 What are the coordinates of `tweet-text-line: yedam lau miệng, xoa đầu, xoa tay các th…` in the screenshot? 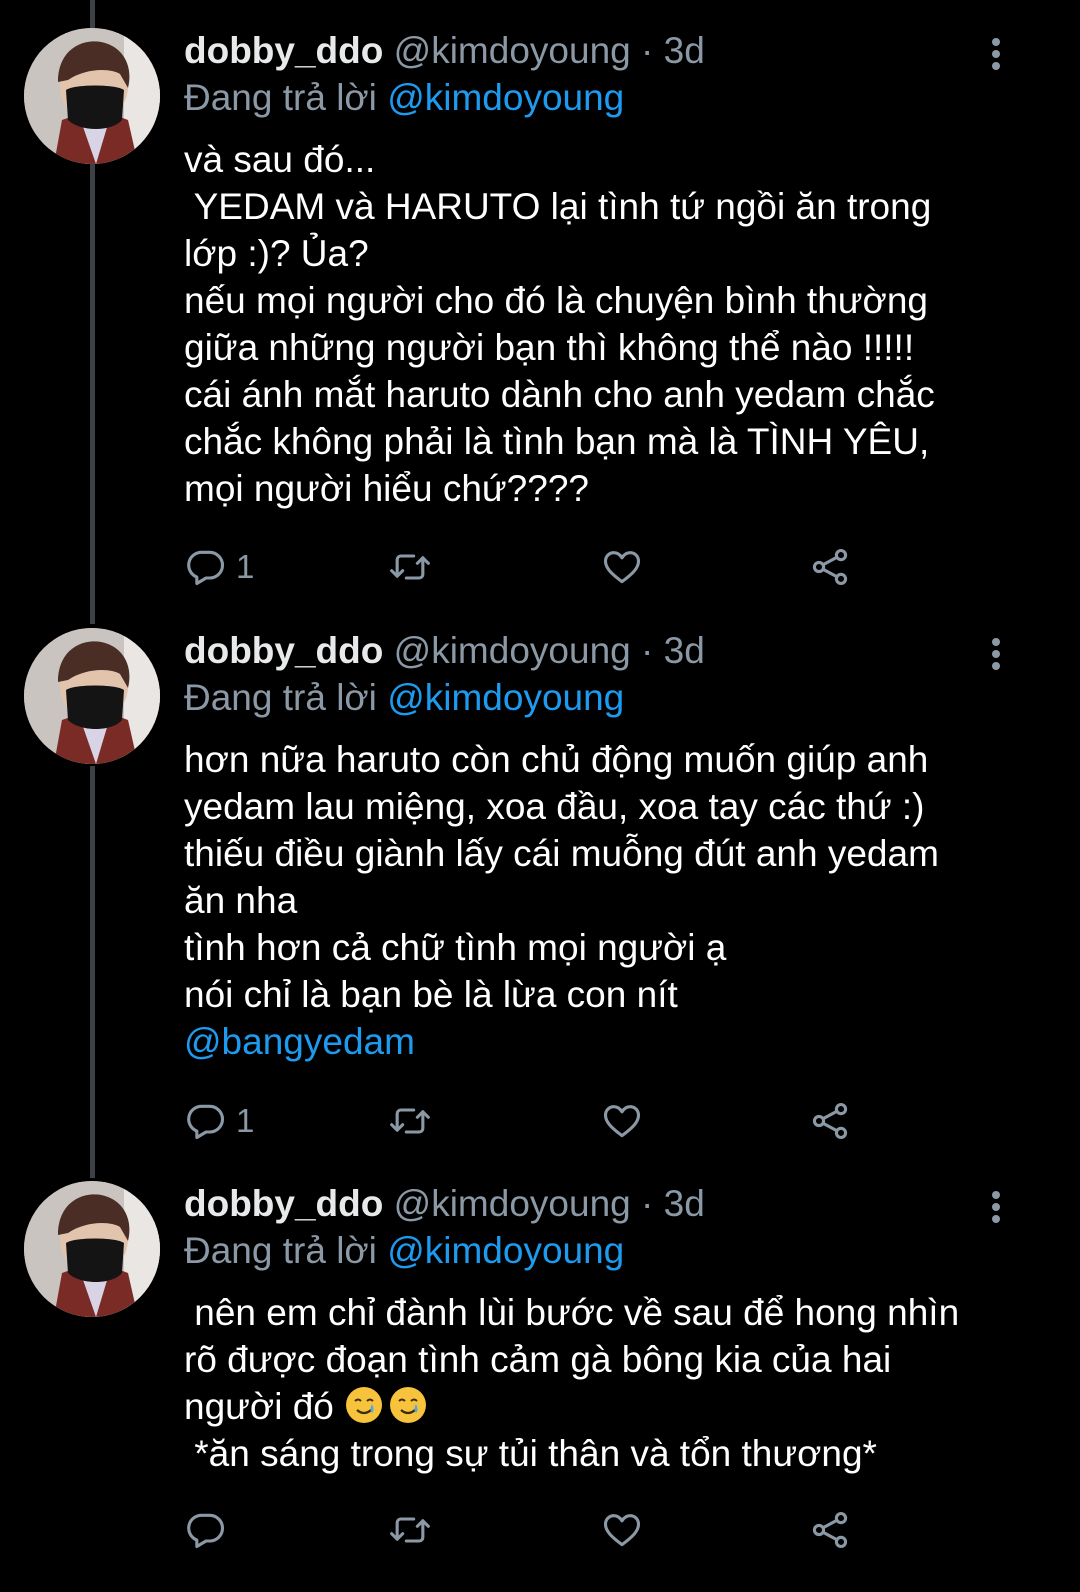 It's located at (554, 806).